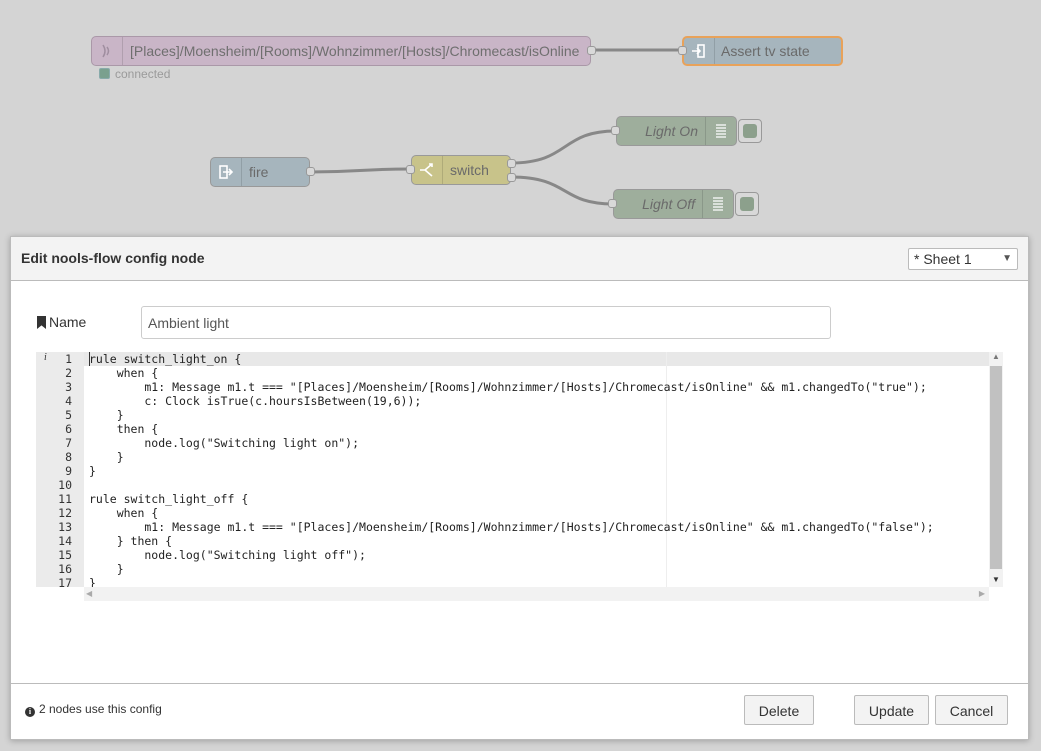 This screenshot has width=1041, height=751. I want to click on fire-node-output-port, so click(310, 171).